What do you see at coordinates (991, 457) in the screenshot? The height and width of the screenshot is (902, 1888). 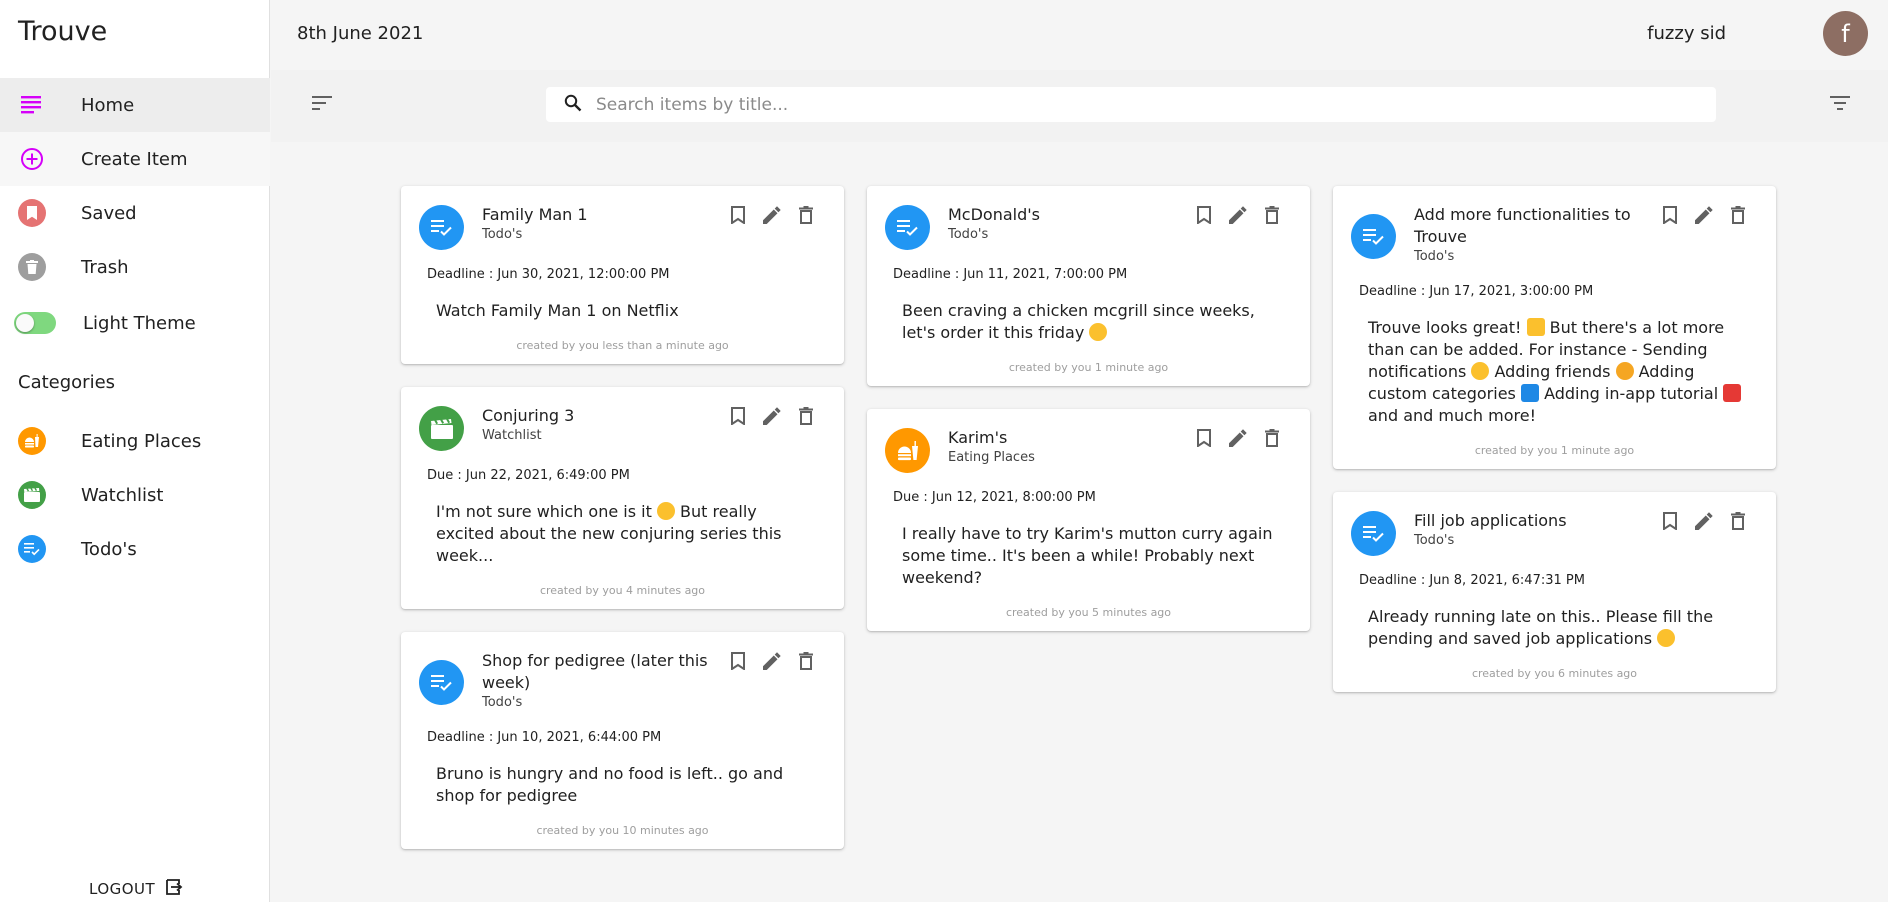 I see `card-category: Eating Places` at bounding box center [991, 457].